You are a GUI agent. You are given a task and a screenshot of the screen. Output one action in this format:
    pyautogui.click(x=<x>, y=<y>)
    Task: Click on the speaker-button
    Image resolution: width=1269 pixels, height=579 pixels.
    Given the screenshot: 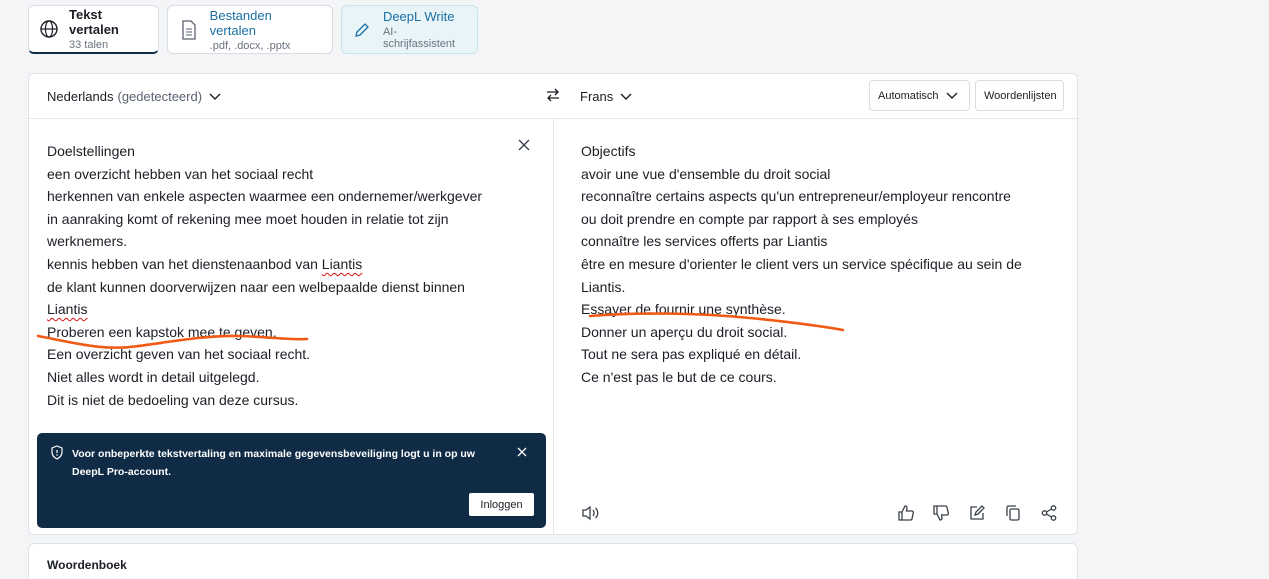 What is the action you would take?
    pyautogui.click(x=591, y=513)
    